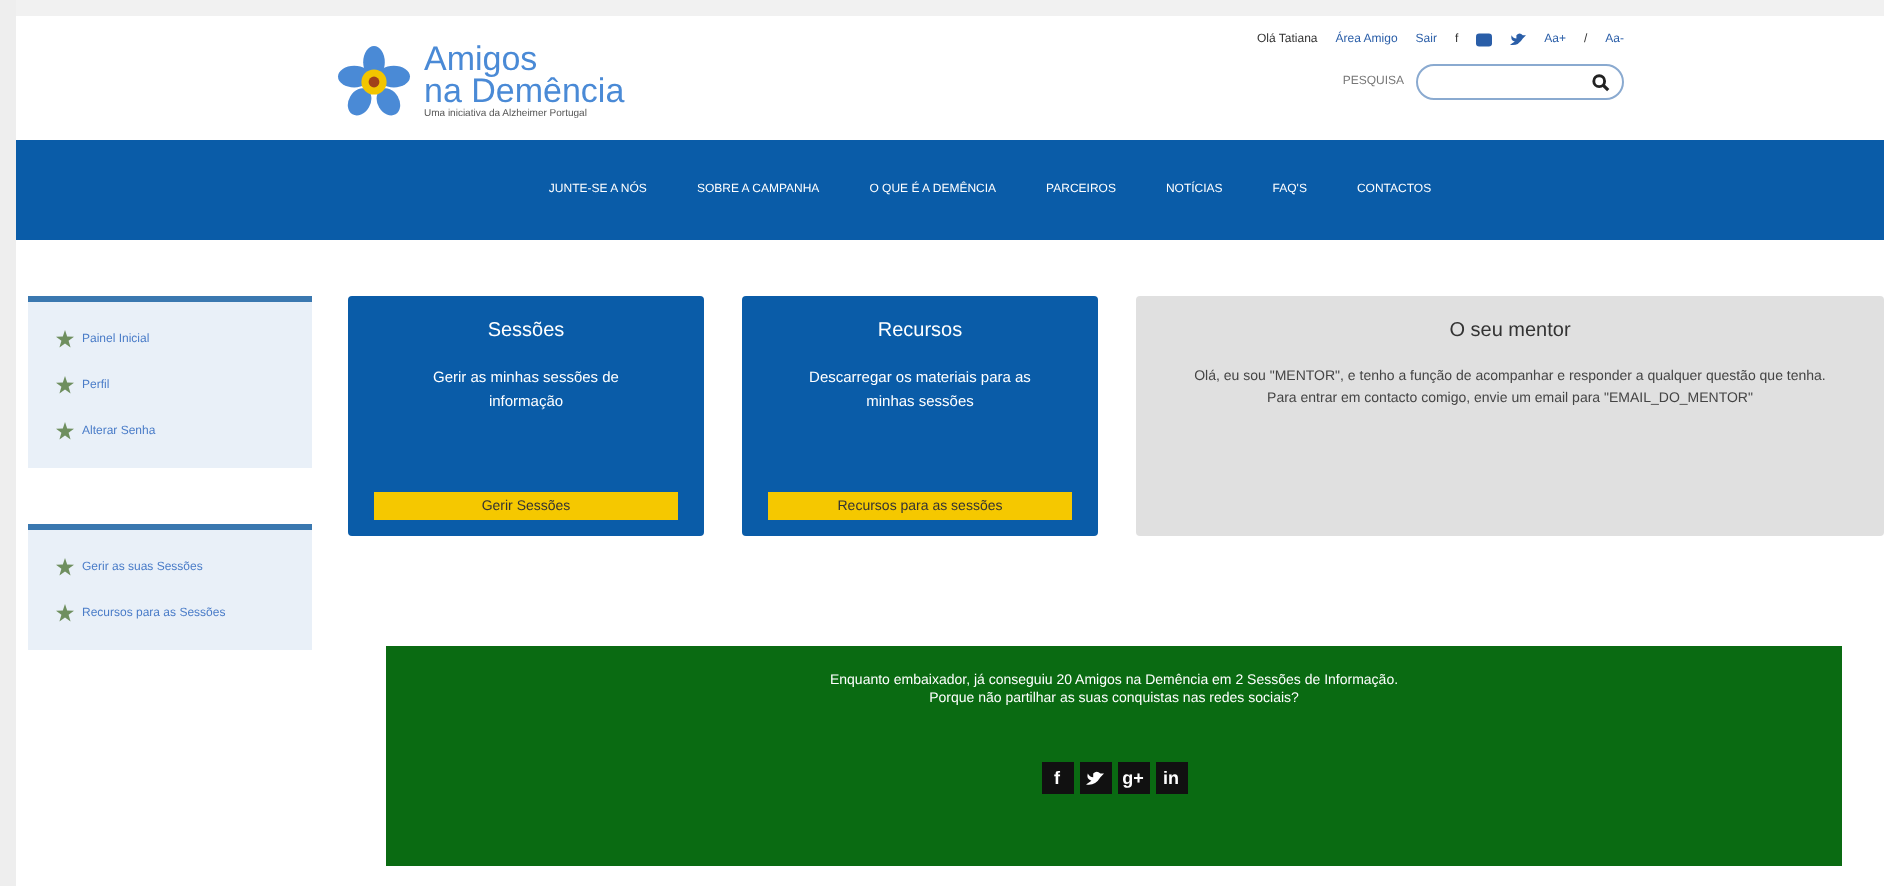 The height and width of the screenshot is (886, 1884). Describe the element at coordinates (920, 331) in the screenshot. I see `card-title: Recursos` at that location.